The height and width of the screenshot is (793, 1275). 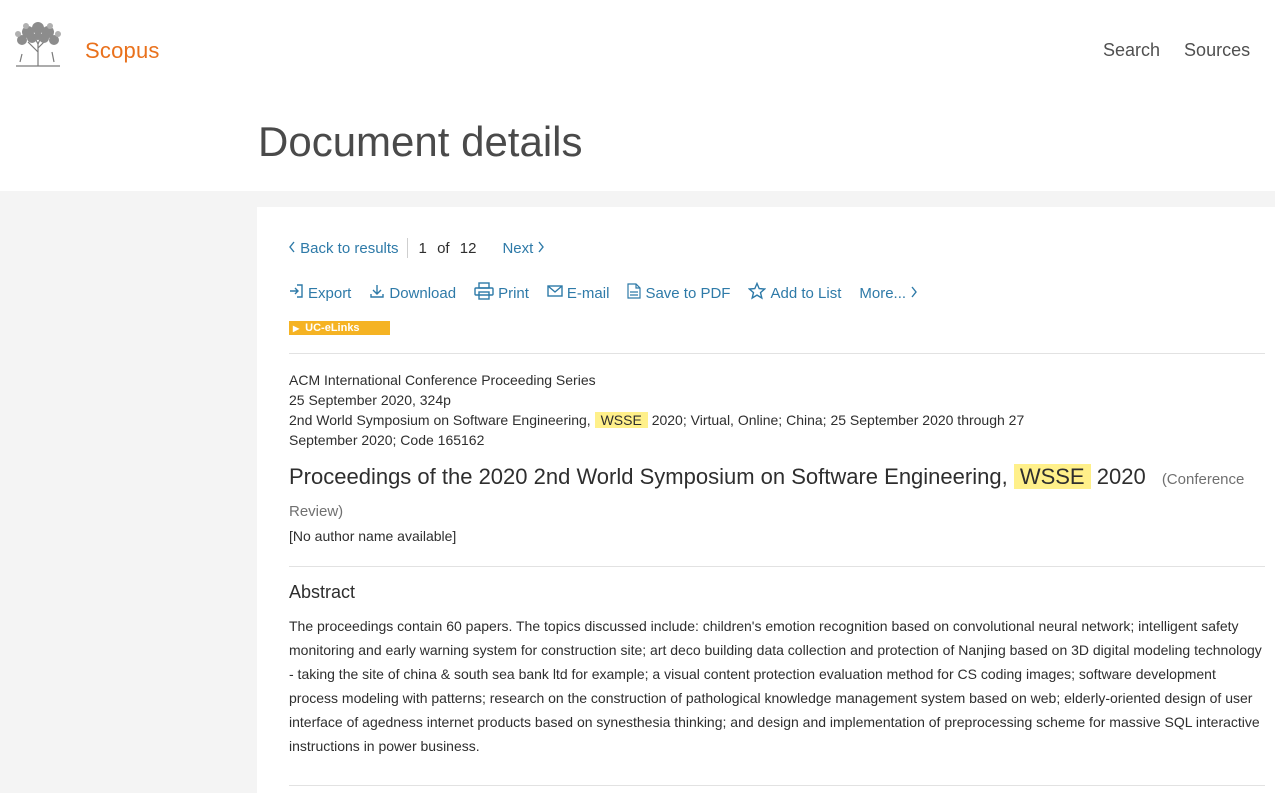 I want to click on abstract-heading: Abstract, so click(x=322, y=592).